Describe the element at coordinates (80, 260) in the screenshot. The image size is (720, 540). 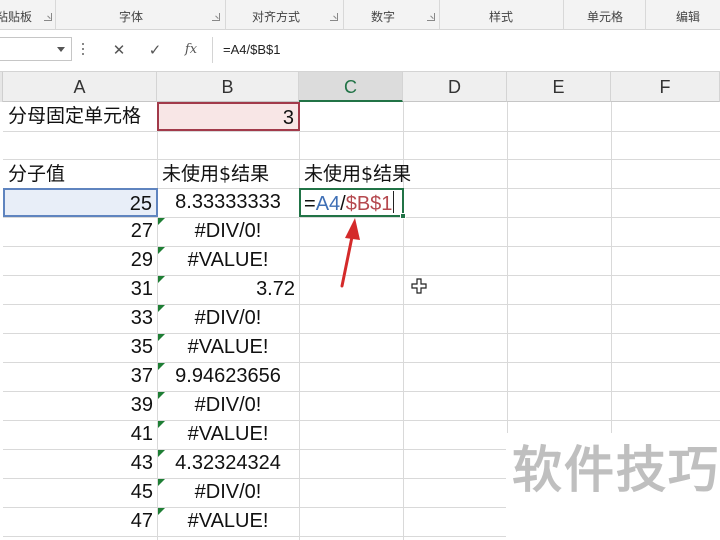
I see `cell-a6: 29` at that location.